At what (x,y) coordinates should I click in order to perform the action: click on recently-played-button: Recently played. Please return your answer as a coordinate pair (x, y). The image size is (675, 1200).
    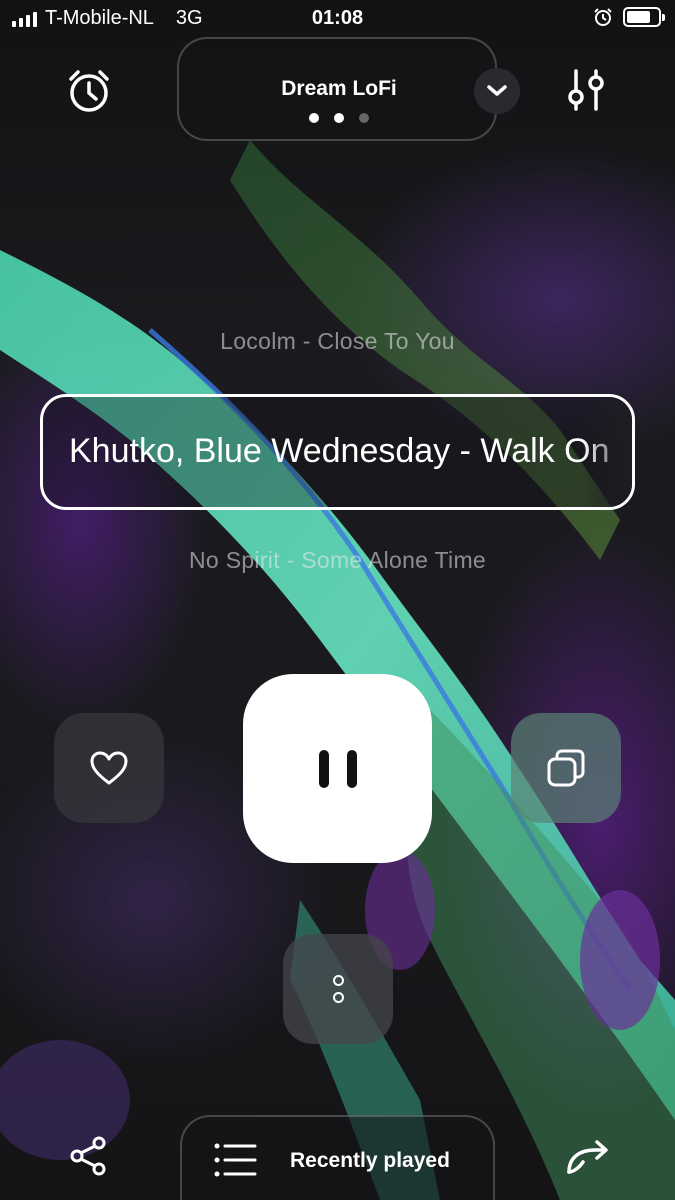
    Looking at the image, I should click on (337, 1157).